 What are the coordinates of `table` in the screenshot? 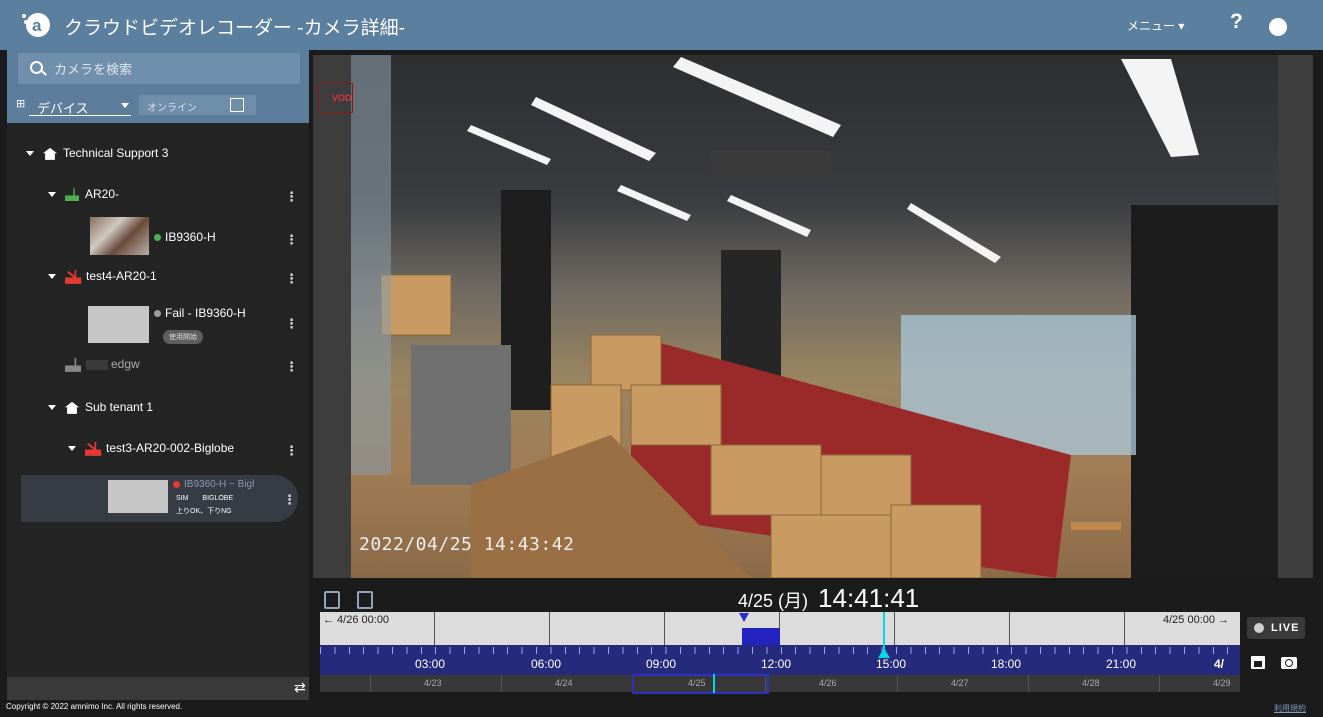 It's located at (1096, 526).